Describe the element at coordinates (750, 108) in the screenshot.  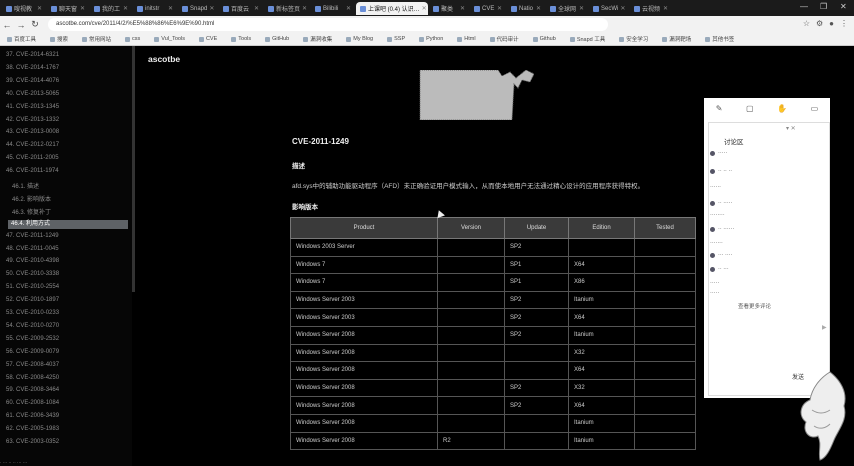
I see `square-icon: ▢` at that location.